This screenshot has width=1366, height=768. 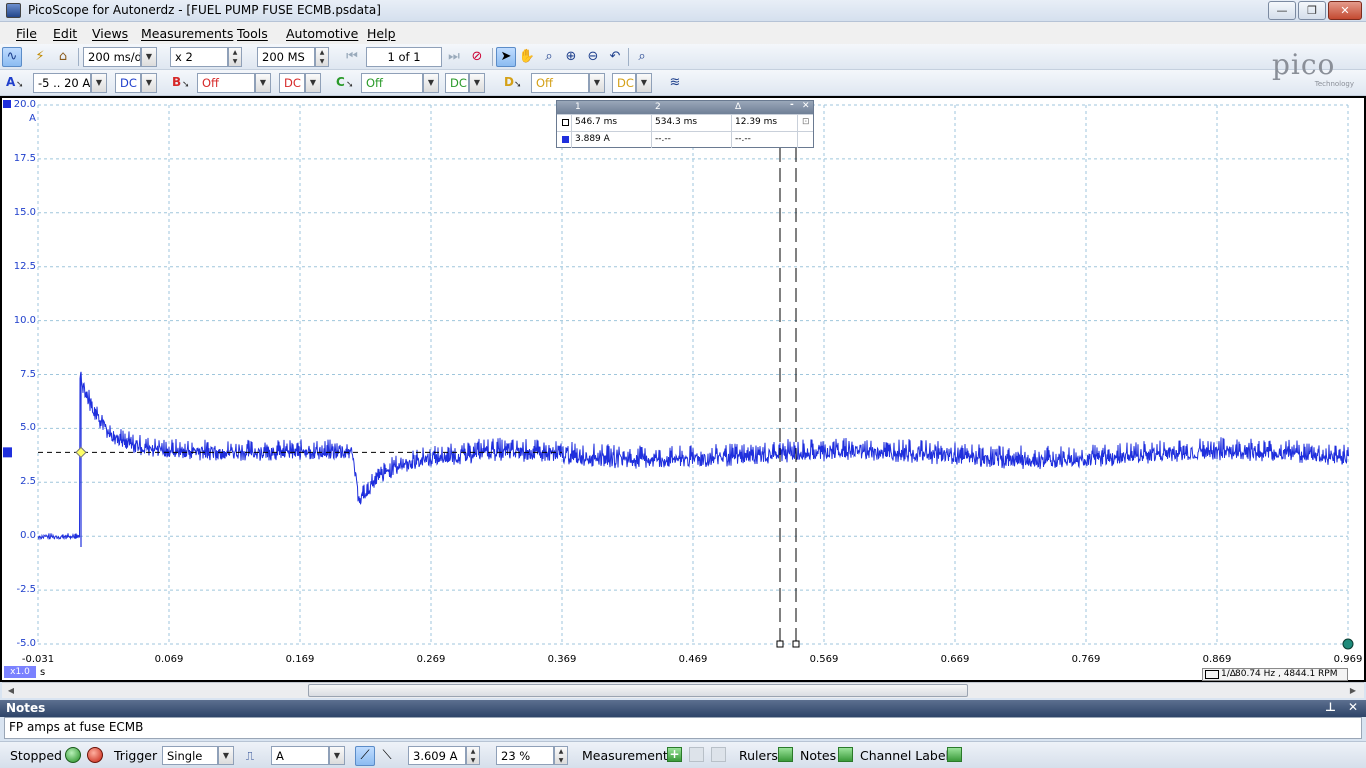 What do you see at coordinates (597, 83) in the screenshot?
I see `channel-d-range-dropdown: ▼` at bounding box center [597, 83].